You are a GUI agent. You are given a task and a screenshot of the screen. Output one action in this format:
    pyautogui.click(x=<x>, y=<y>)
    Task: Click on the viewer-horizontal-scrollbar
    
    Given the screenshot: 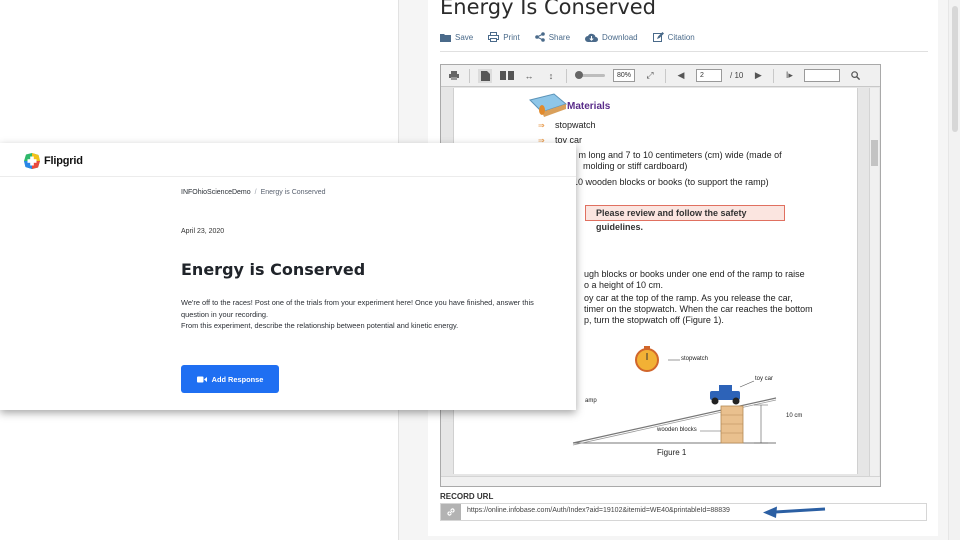 What is the action you would take?
    pyautogui.click(x=660, y=481)
    